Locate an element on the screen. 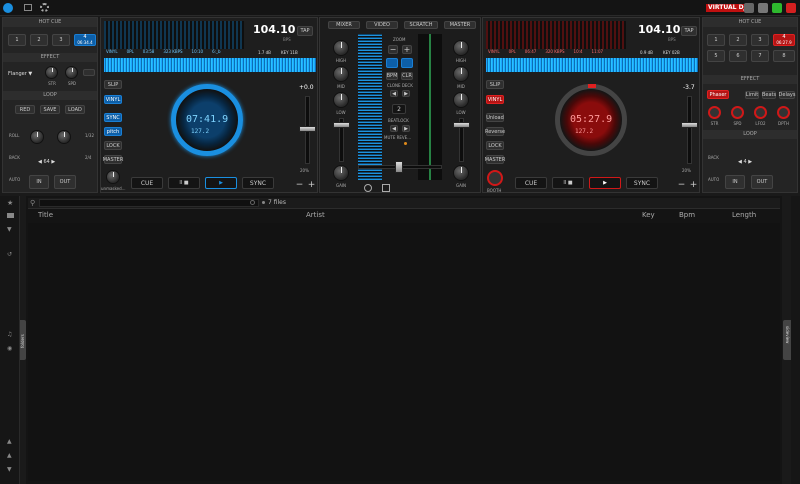 Image resolution: width=800 pixels, height=484 pixels. hotcue-2-button: 2 is located at coordinates (39, 40).